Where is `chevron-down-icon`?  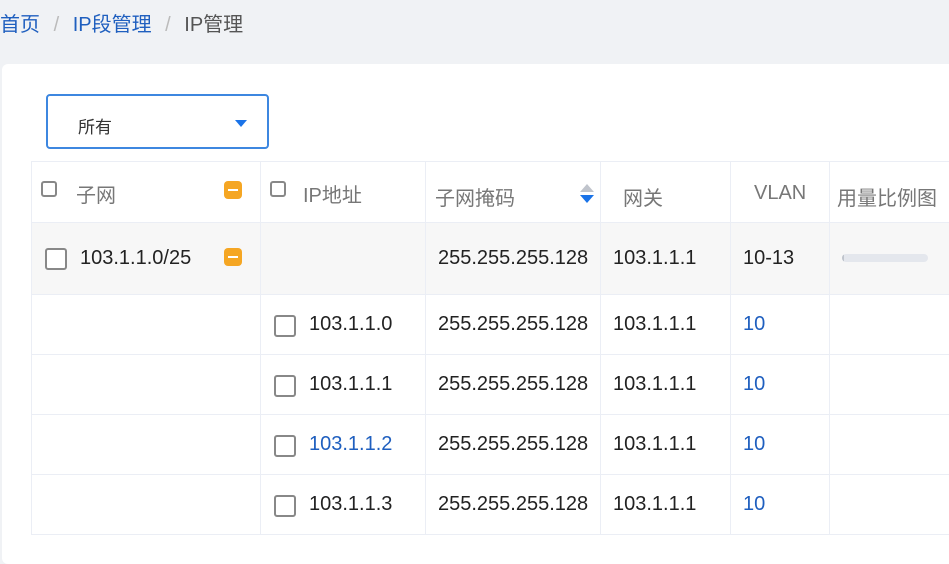
chevron-down-icon is located at coordinates (241, 123).